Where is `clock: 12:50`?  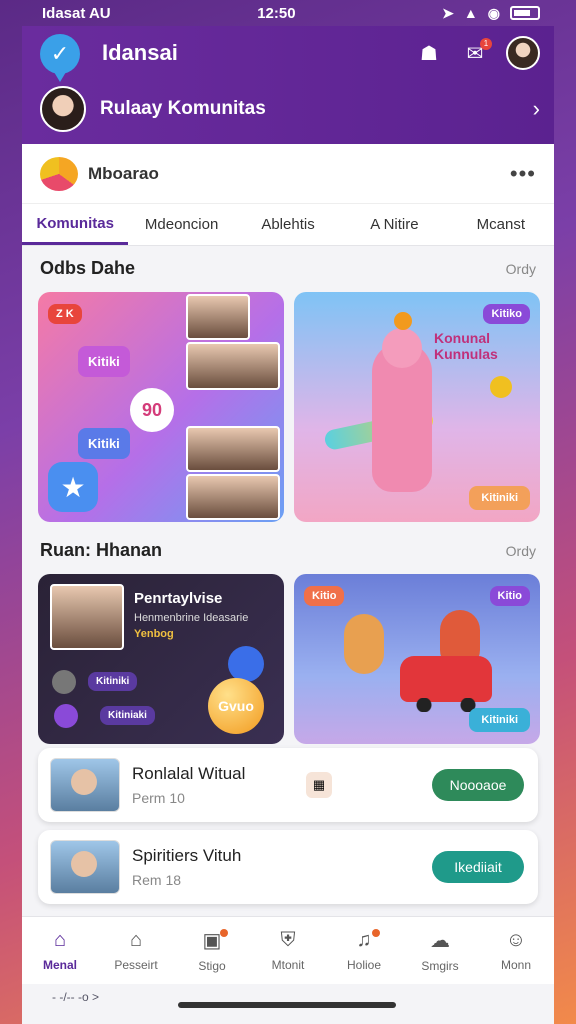 clock: 12:50 is located at coordinates (276, 13).